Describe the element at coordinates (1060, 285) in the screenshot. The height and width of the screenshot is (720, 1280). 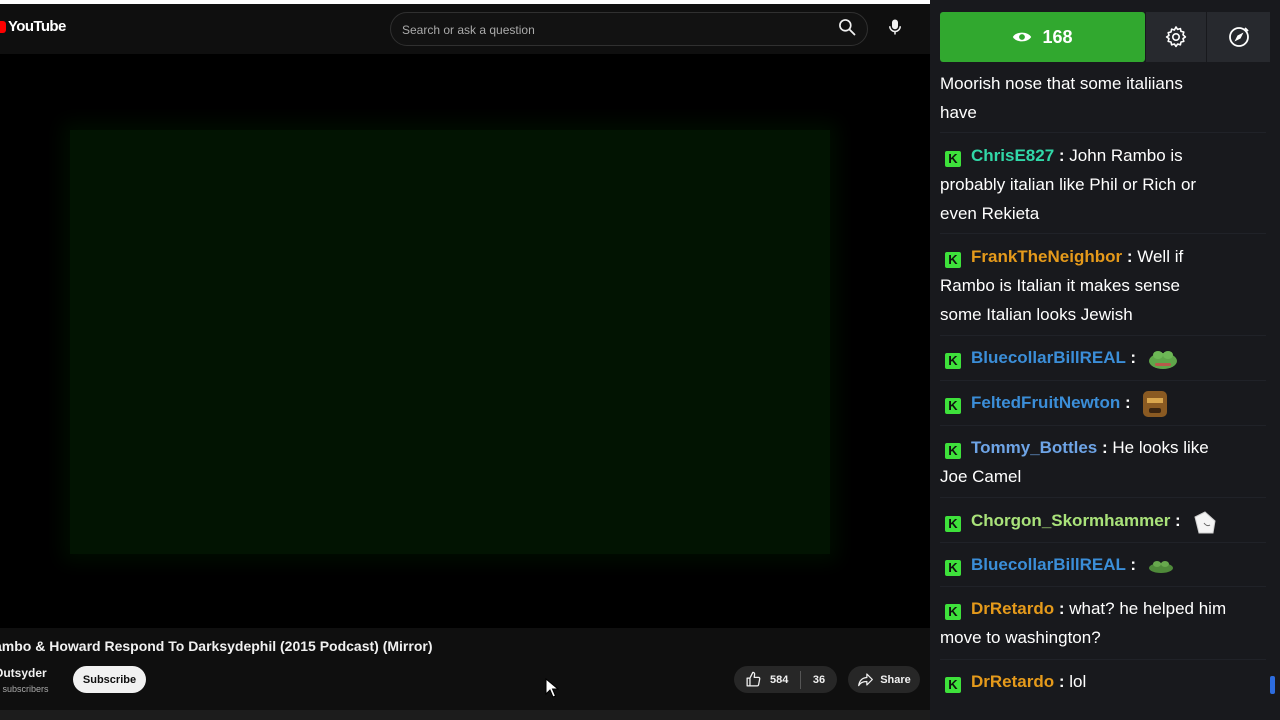
I see `message-text: Rambo is Italian it makes sense` at that location.